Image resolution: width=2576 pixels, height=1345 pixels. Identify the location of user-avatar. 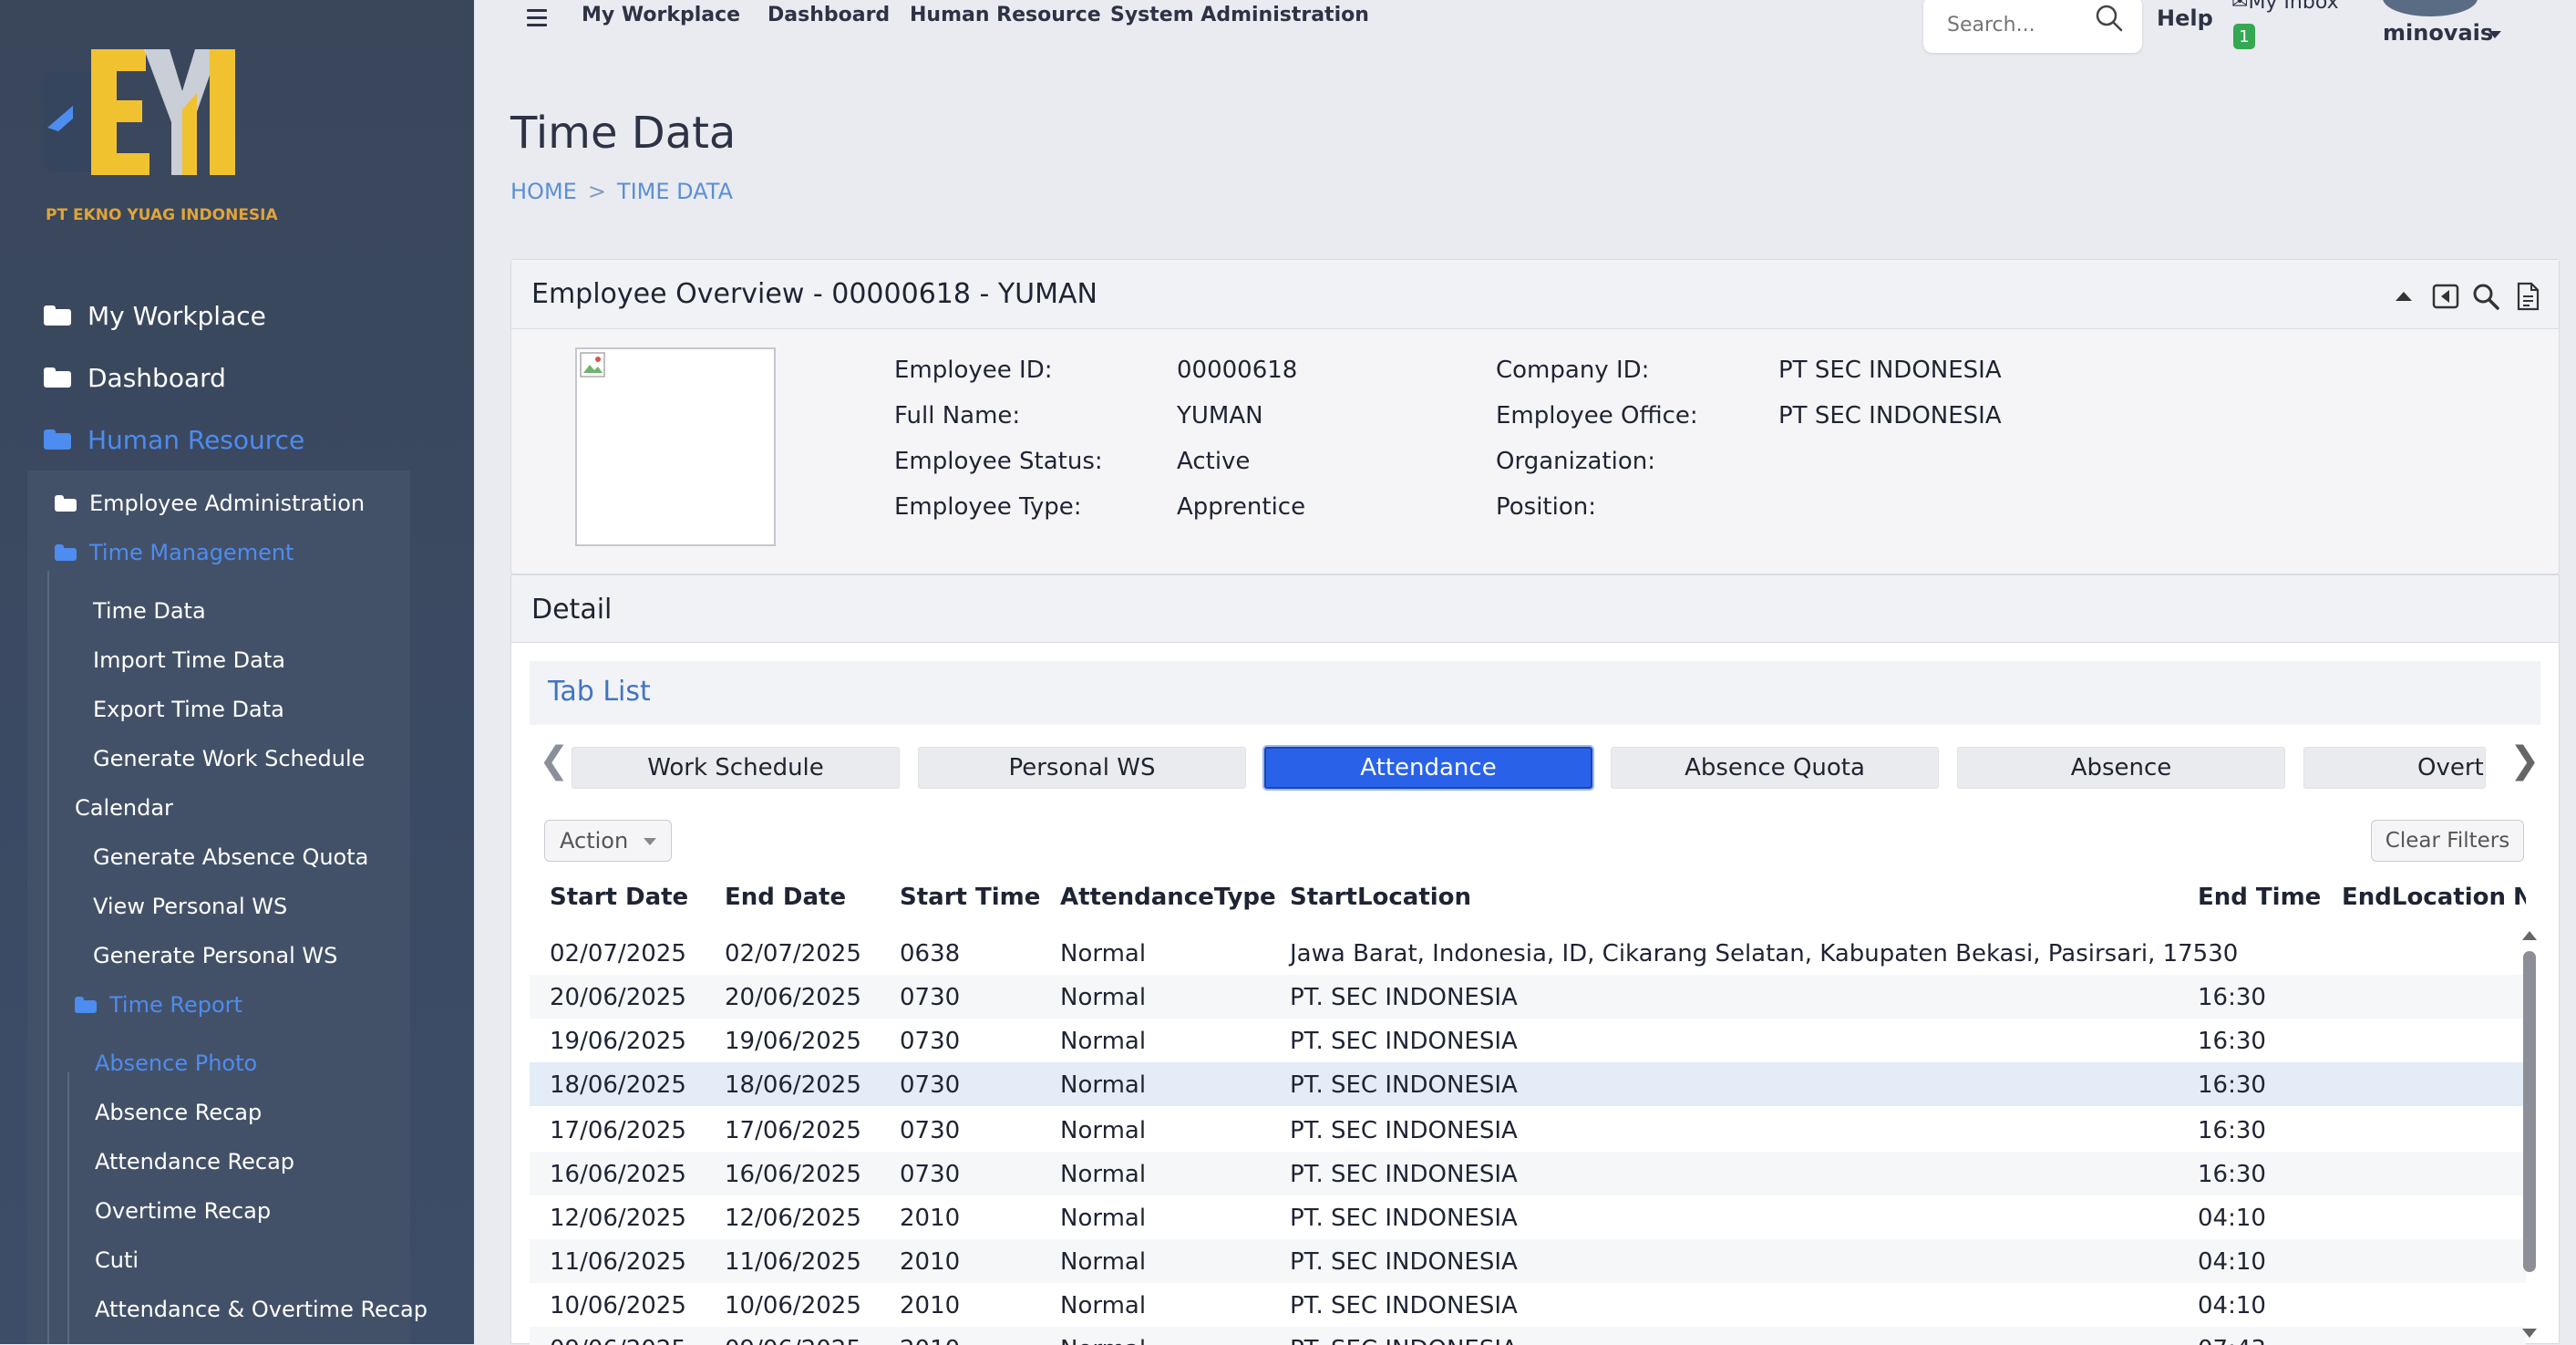
(2430, 8).